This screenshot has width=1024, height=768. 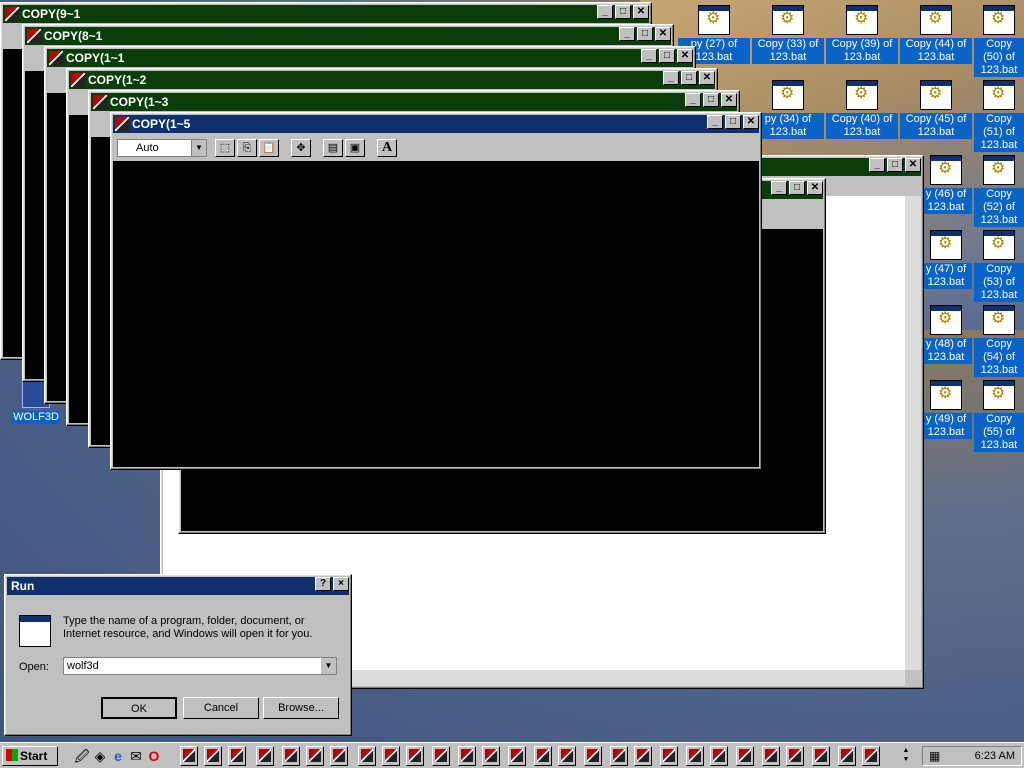 What do you see at coordinates (862, 34) in the screenshot?
I see `desktop-icon: Copy (39) of 123.bat` at bounding box center [862, 34].